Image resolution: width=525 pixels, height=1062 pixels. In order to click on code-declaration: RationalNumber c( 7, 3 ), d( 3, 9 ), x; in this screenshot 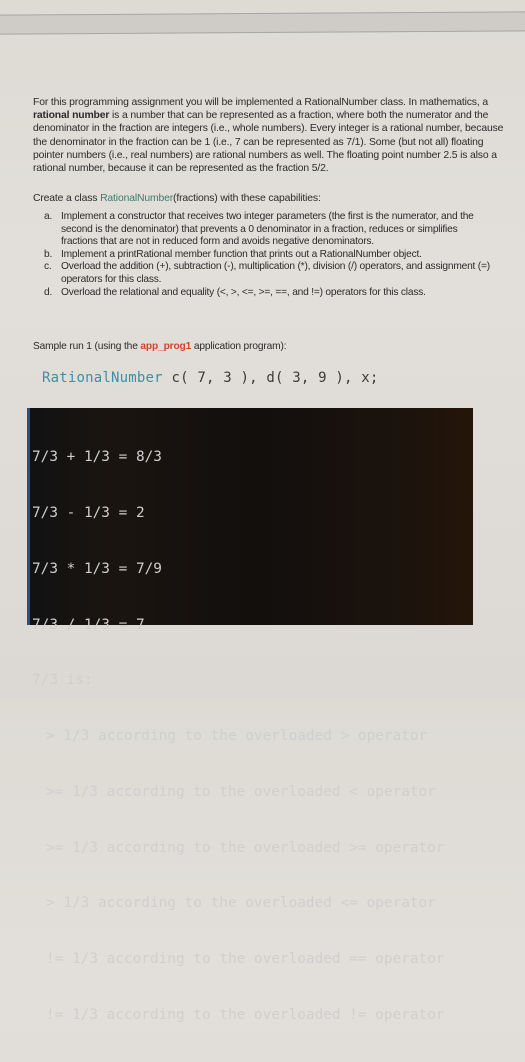, I will do `click(210, 378)`.